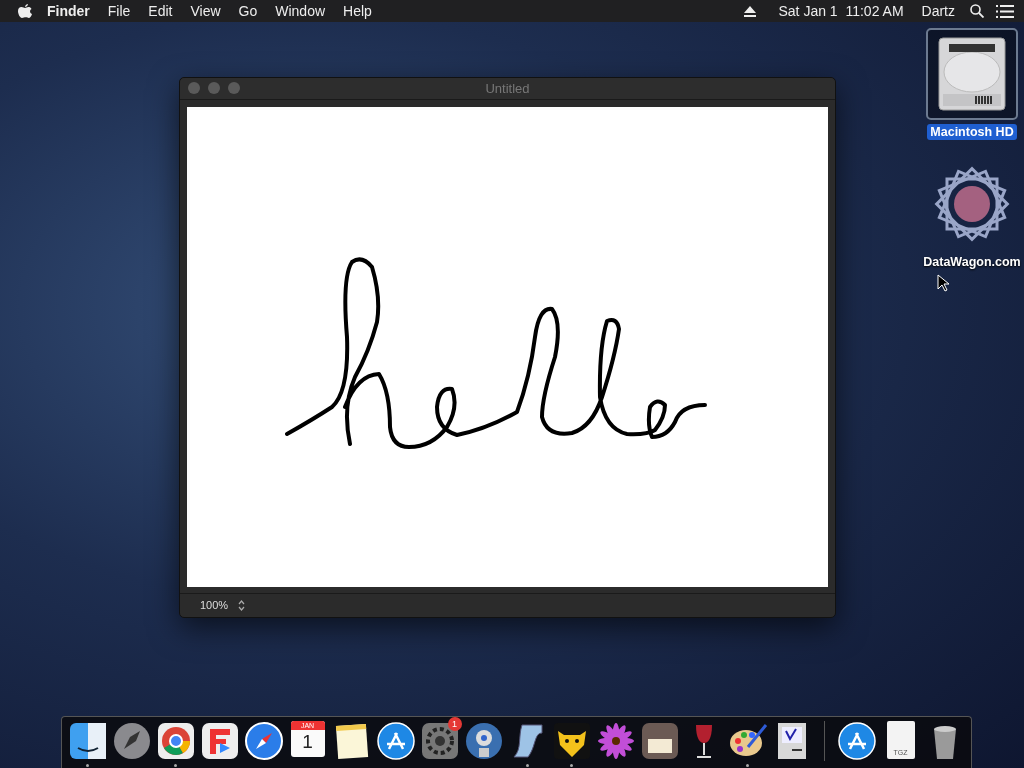 The width and height of the screenshot is (1024, 768). Describe the element at coordinates (749, 11) in the screenshot. I see `eject-icon` at that location.